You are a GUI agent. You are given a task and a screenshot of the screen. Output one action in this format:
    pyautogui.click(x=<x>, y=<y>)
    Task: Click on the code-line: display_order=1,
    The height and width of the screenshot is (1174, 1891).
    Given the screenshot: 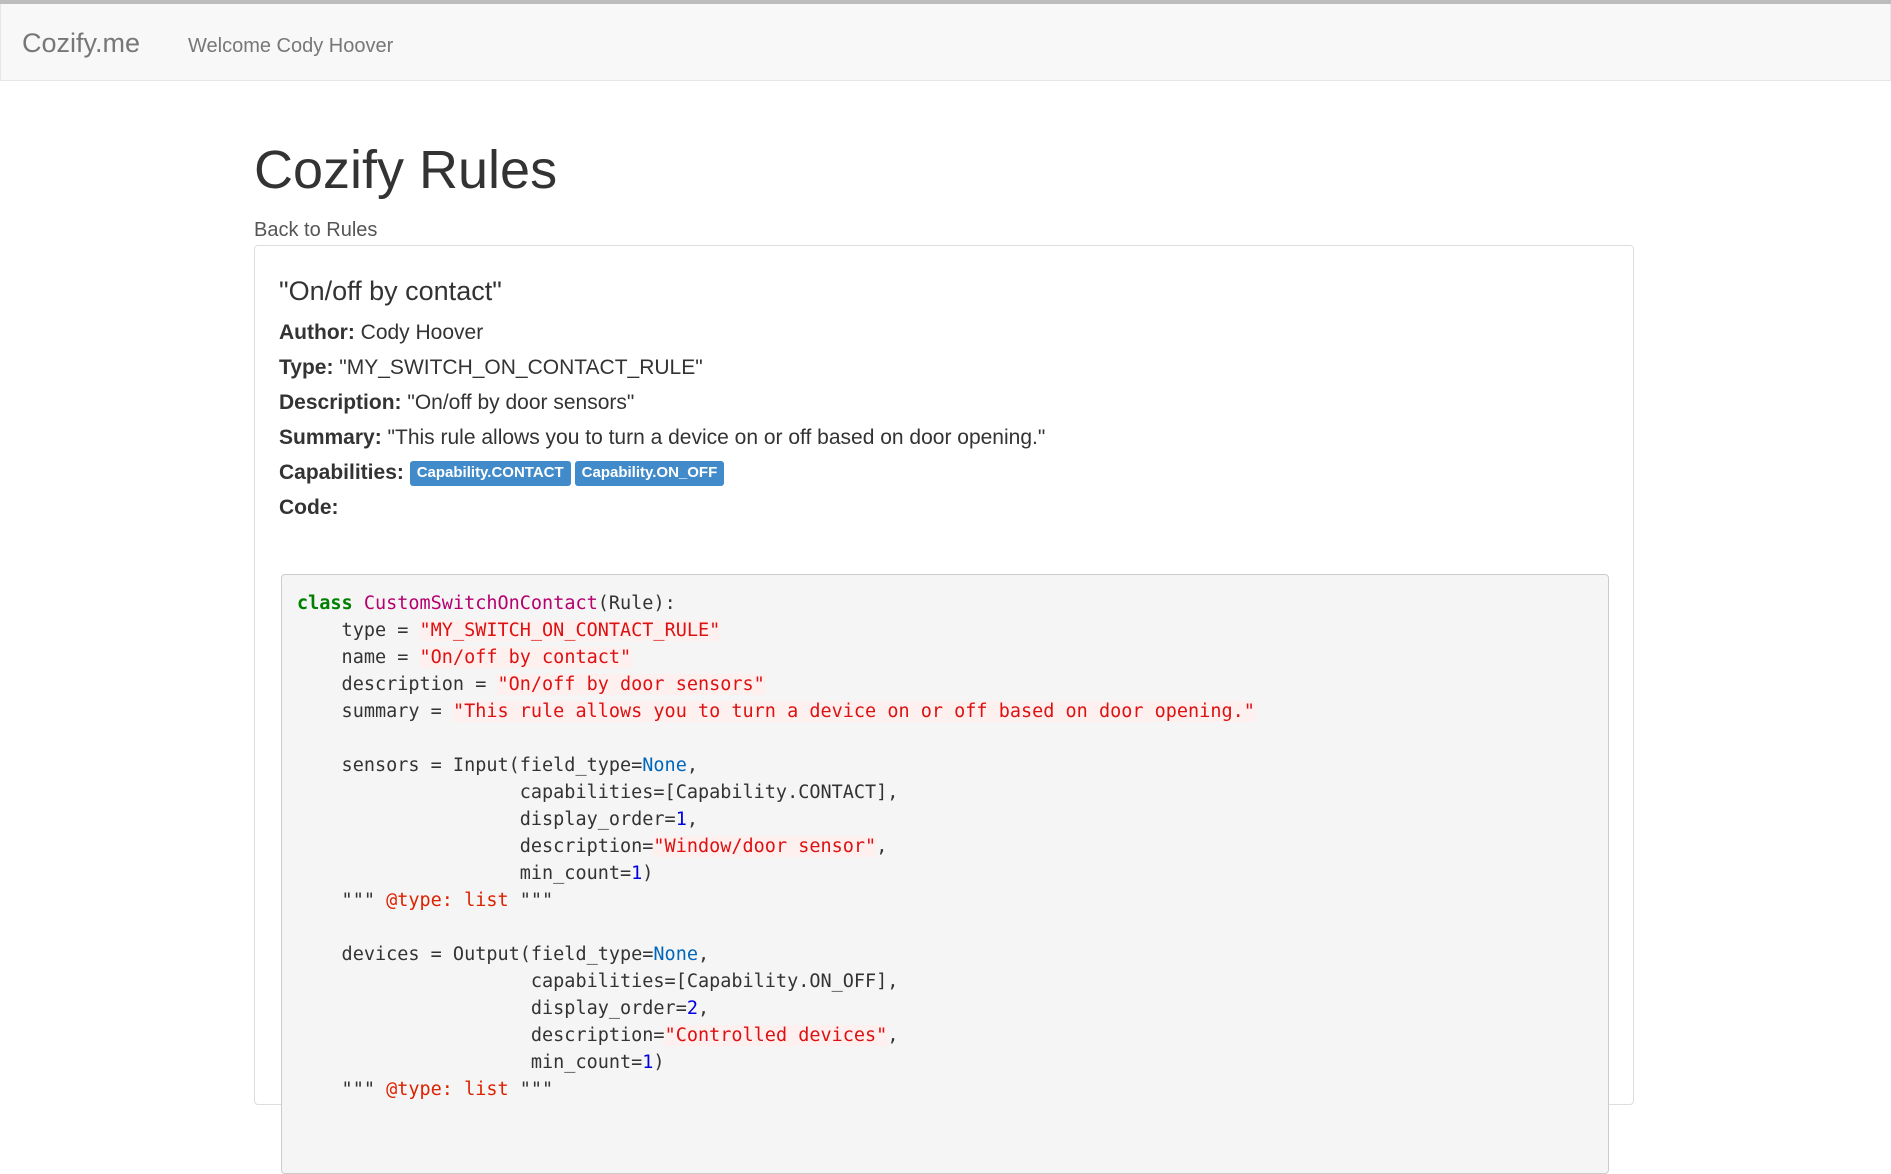 What is the action you would take?
    pyautogui.click(x=497, y=819)
    